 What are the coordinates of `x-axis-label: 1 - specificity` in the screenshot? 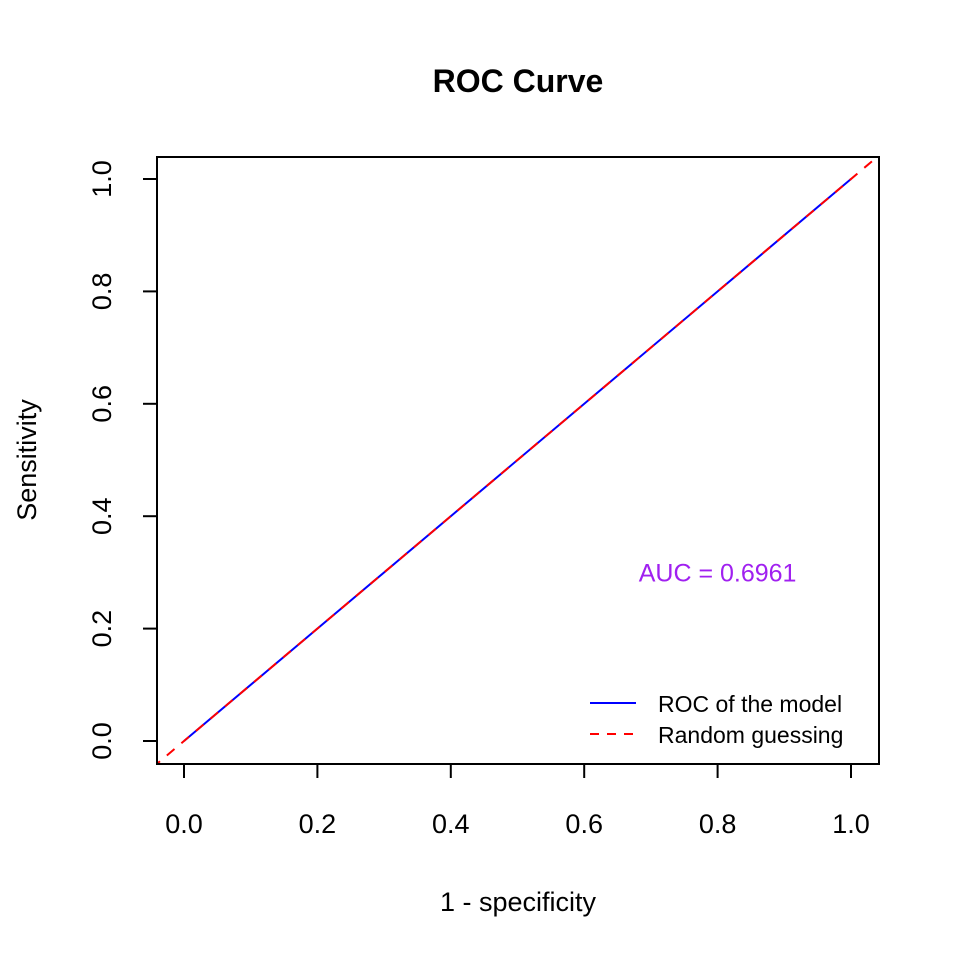 It's located at (518, 902).